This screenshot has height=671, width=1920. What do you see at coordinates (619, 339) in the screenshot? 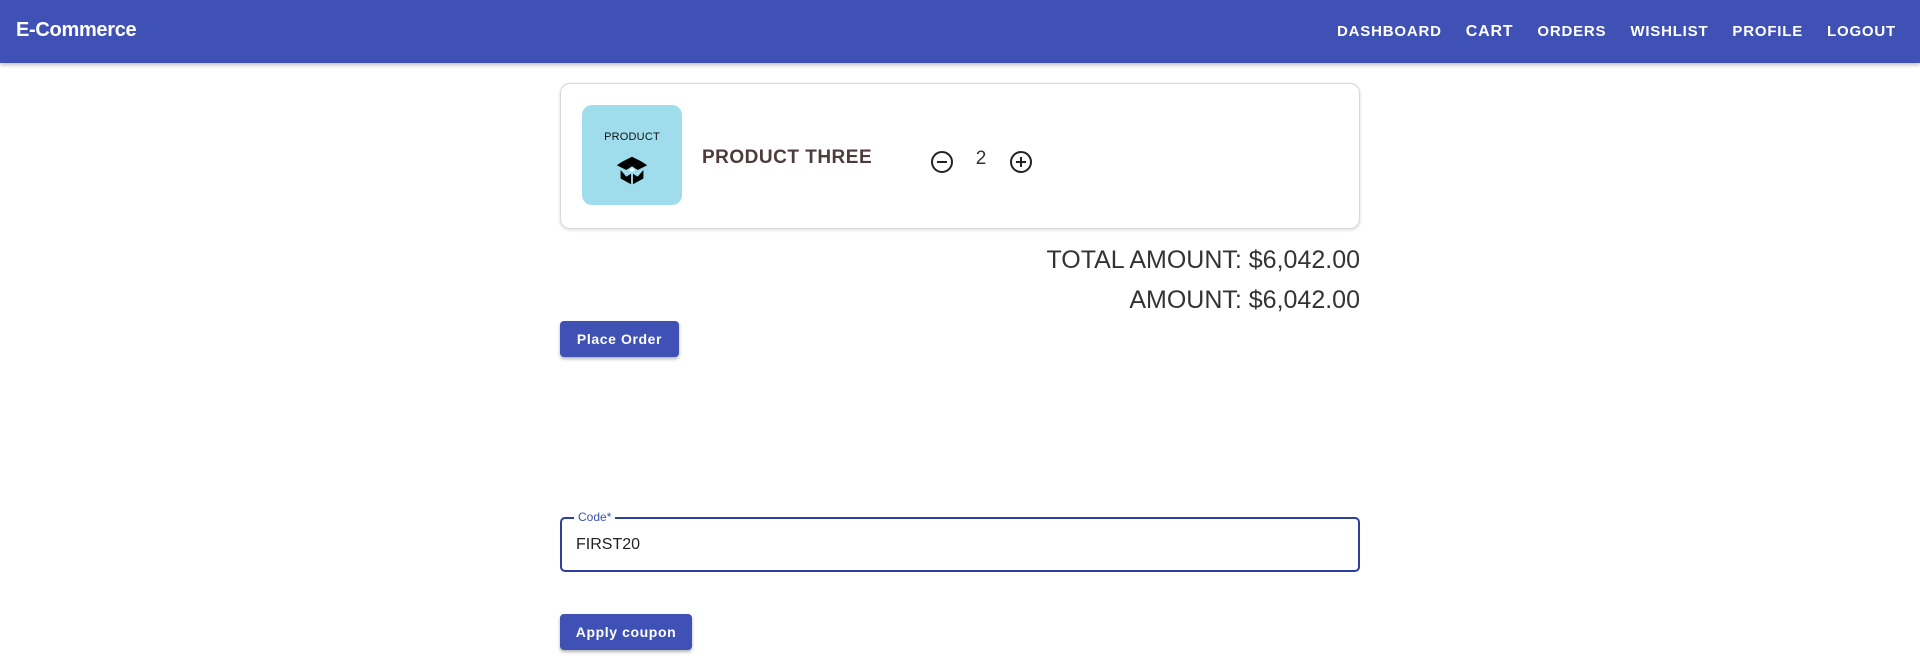
I see `place-order-button: Place Order` at bounding box center [619, 339].